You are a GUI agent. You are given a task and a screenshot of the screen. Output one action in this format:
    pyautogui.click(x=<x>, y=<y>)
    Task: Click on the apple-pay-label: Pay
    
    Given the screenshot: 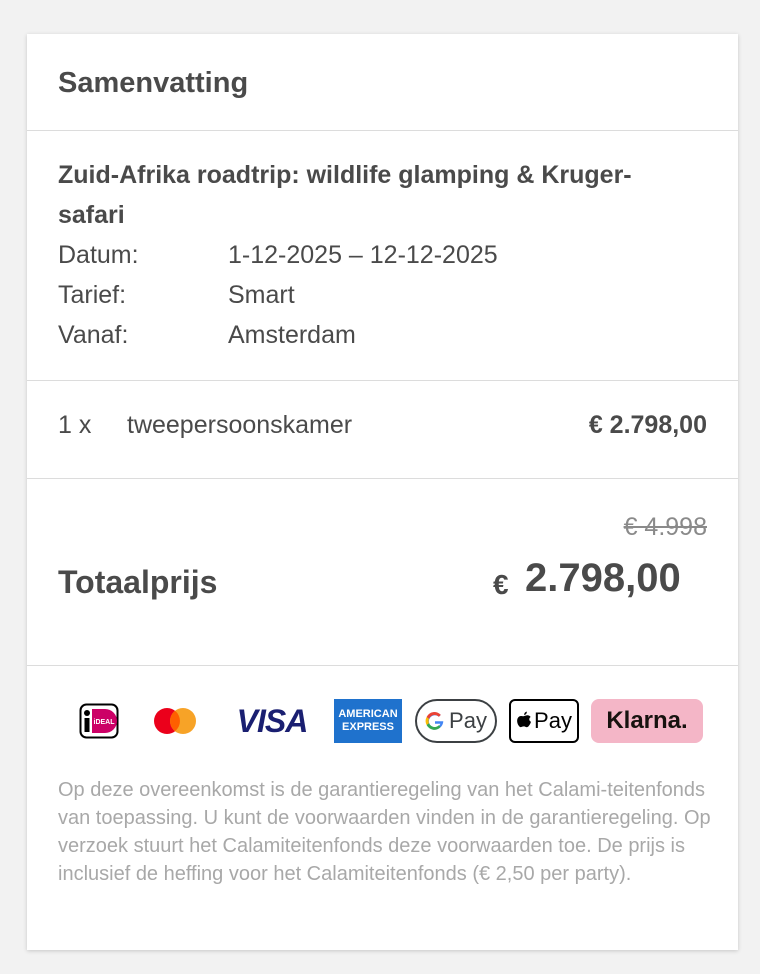 What is the action you would take?
    pyautogui.click(x=553, y=720)
    